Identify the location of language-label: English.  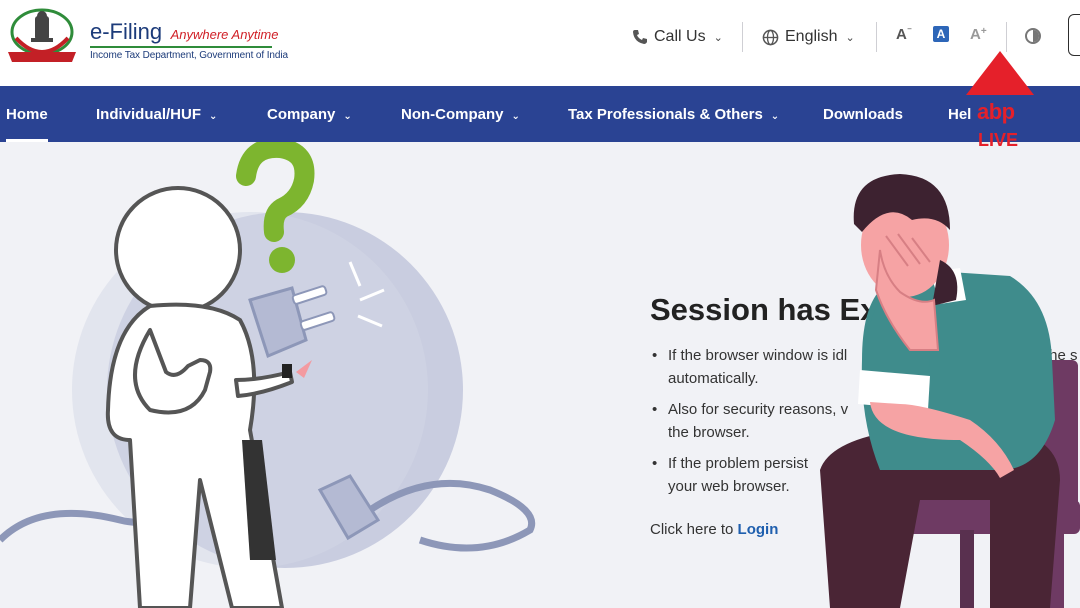
(811, 36).